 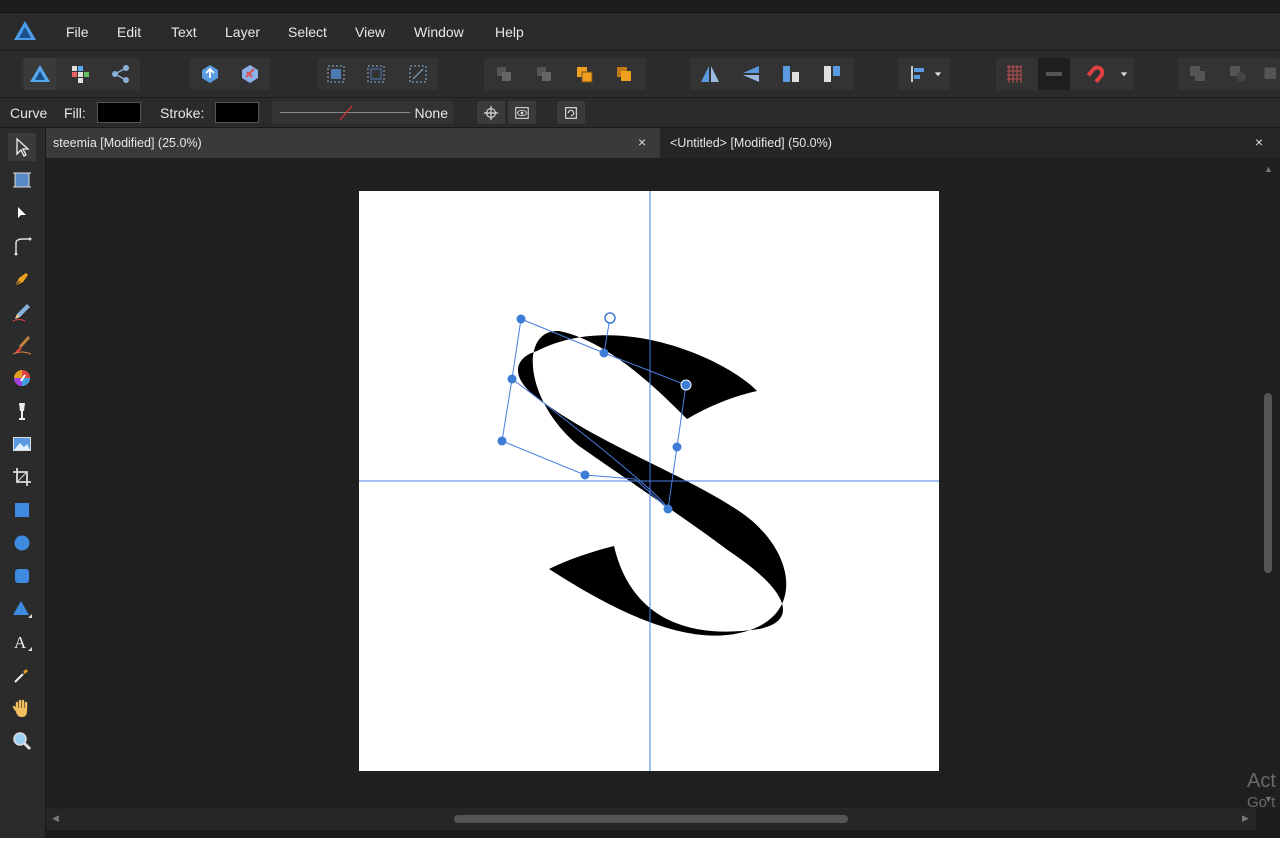 I want to click on horizontal-scrollbar: ◀ ▶, so click(x=651, y=819).